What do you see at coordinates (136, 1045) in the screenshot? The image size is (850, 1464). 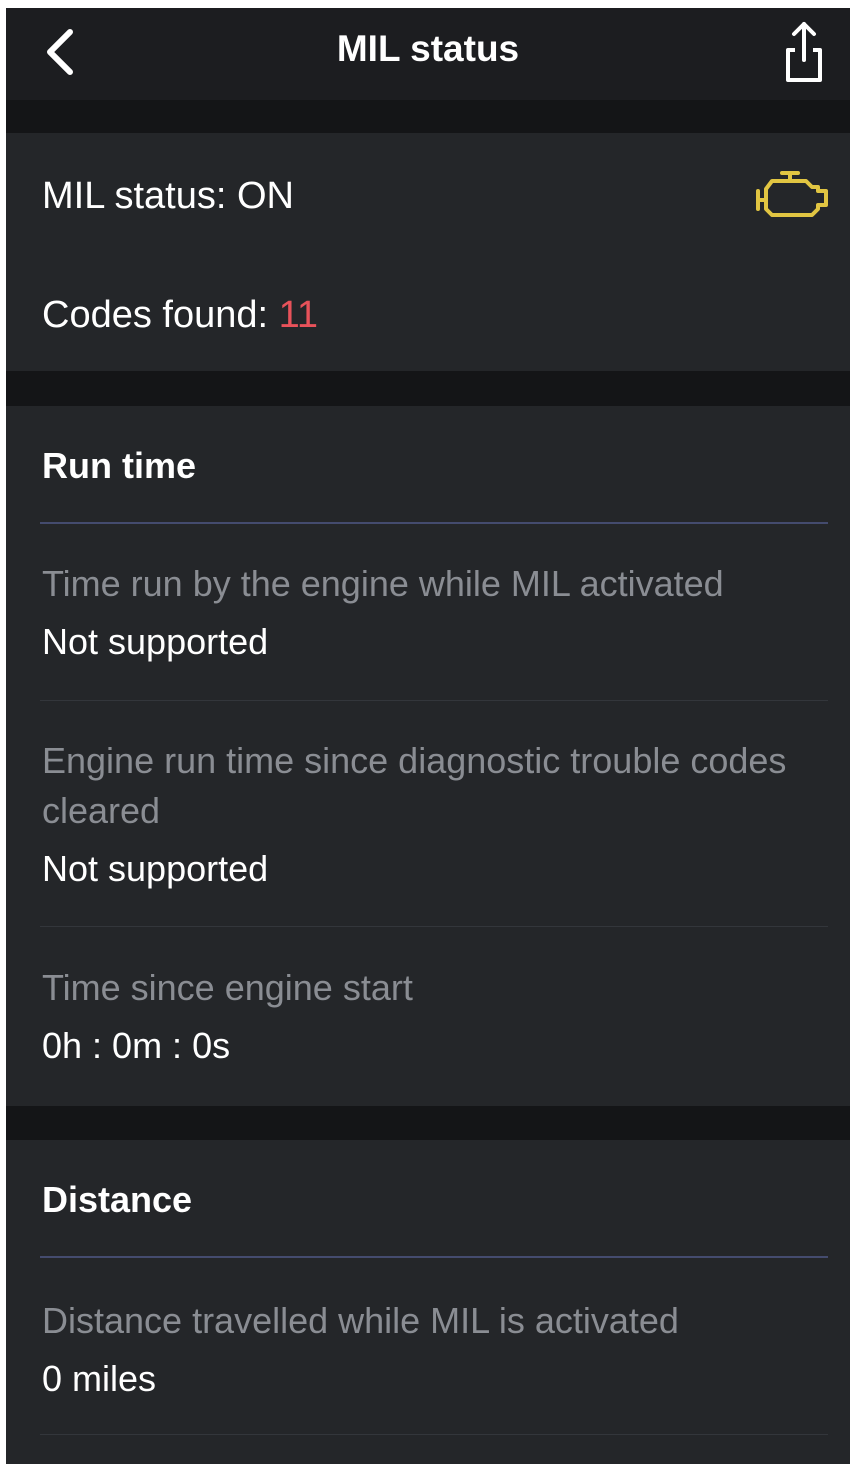 I see `item-value: 0h : 0m : 0s` at bounding box center [136, 1045].